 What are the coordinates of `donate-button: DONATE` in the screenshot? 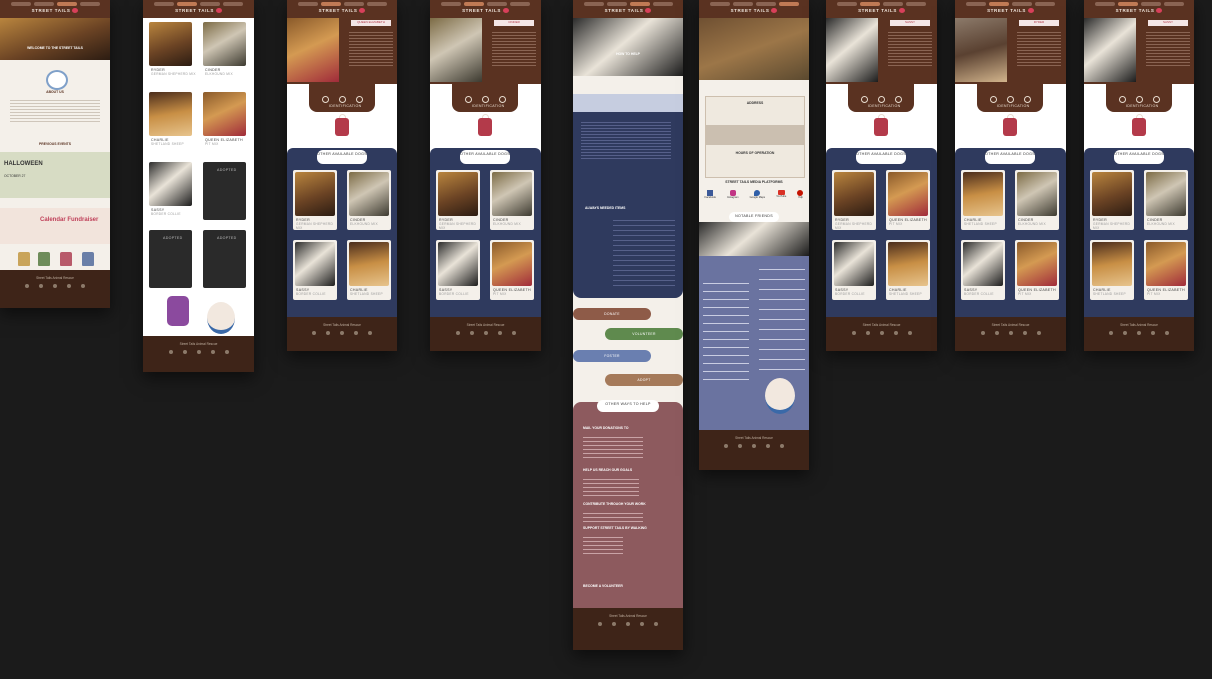 It's located at (612, 314).